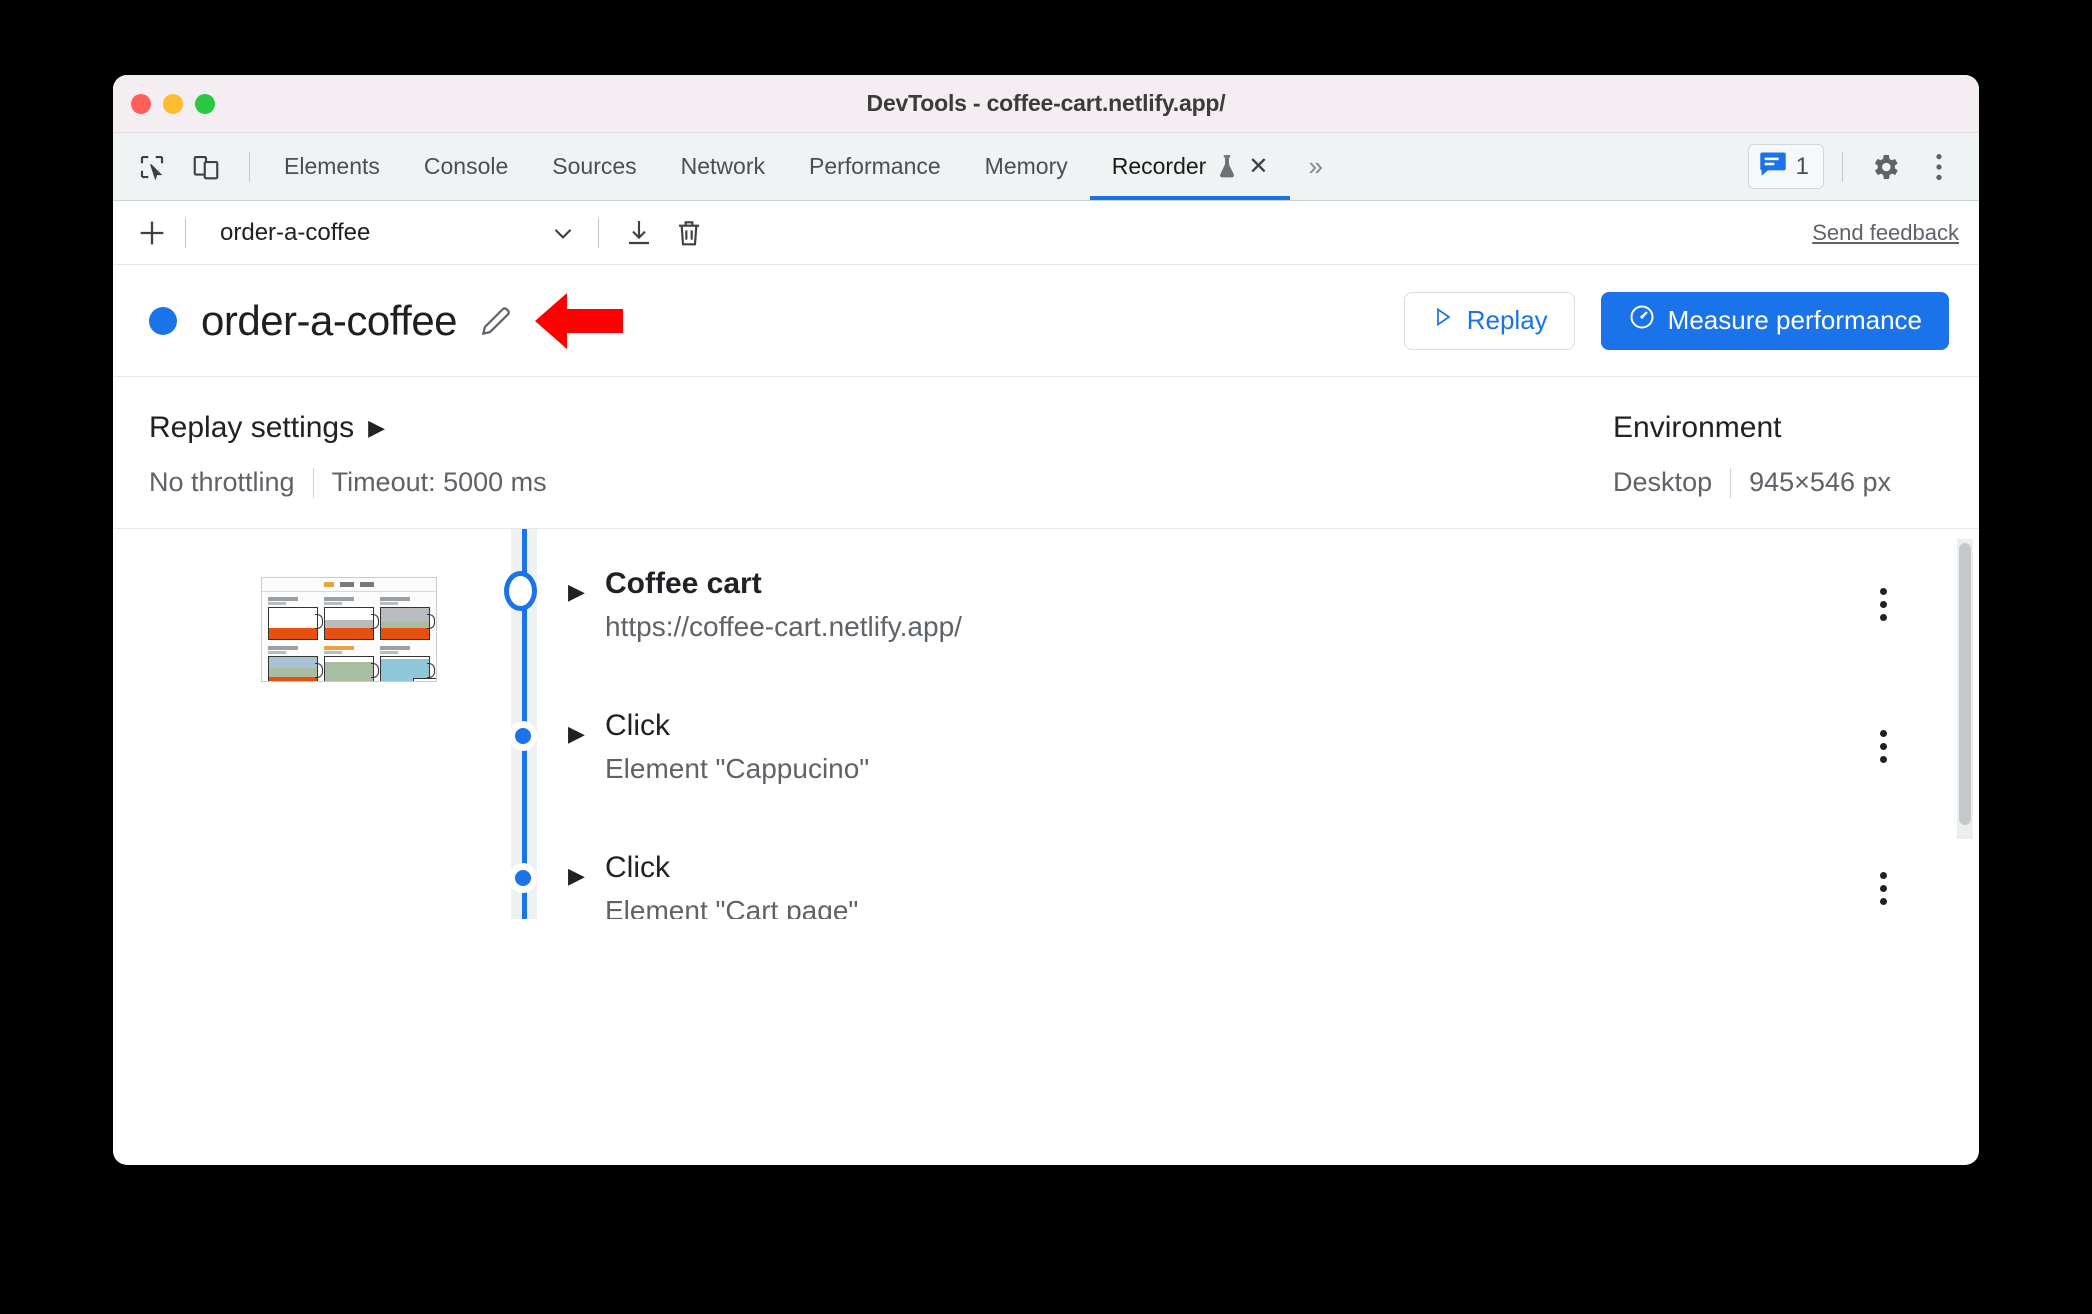  Describe the element at coordinates (1773, 166) in the screenshot. I see `message-bubble-icon` at that location.